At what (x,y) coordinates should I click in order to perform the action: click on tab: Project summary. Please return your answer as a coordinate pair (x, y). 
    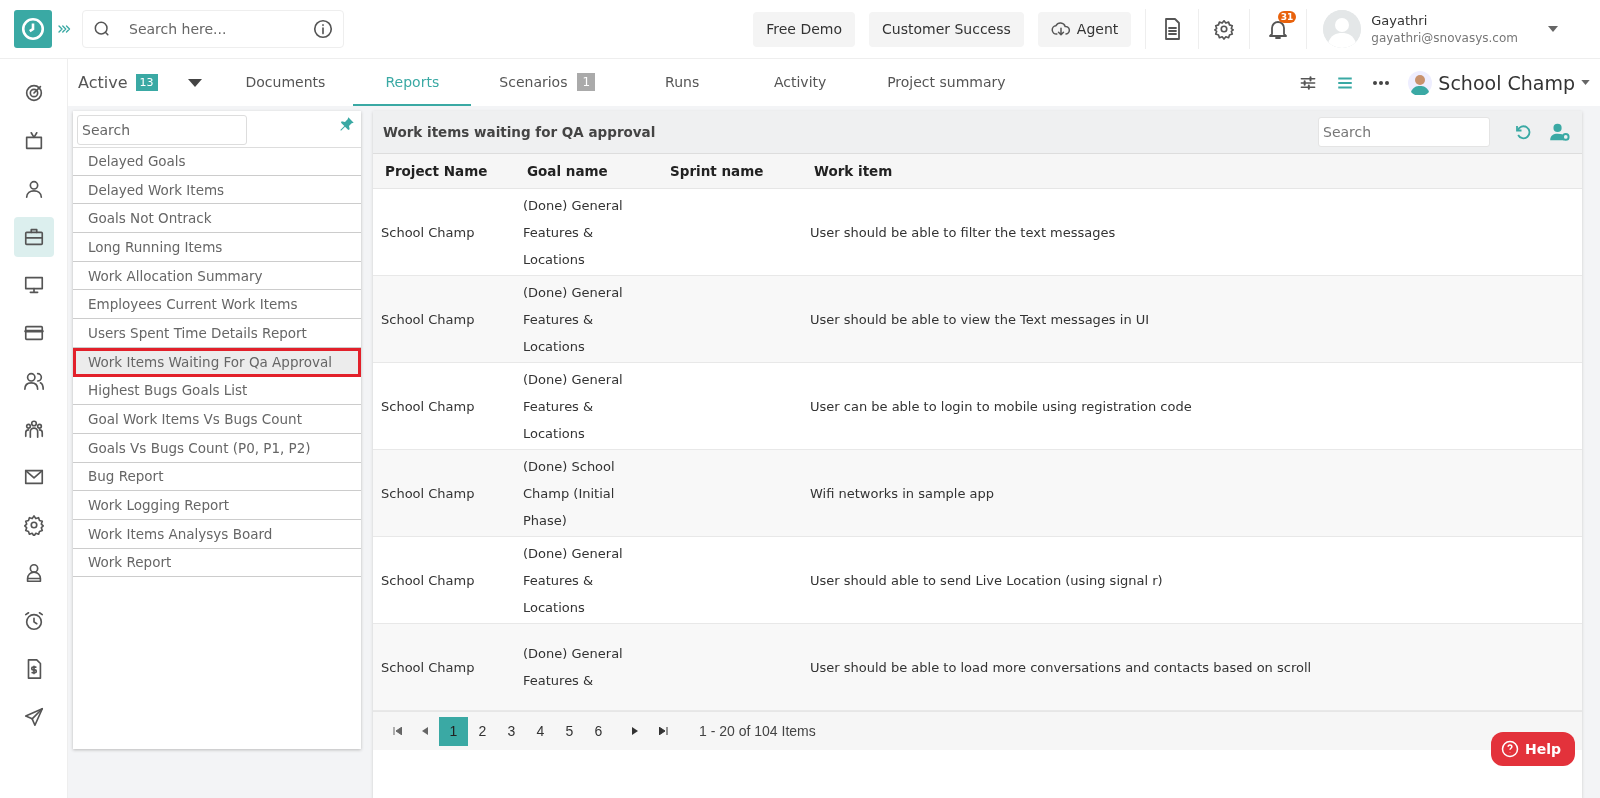
    Looking at the image, I should click on (946, 82).